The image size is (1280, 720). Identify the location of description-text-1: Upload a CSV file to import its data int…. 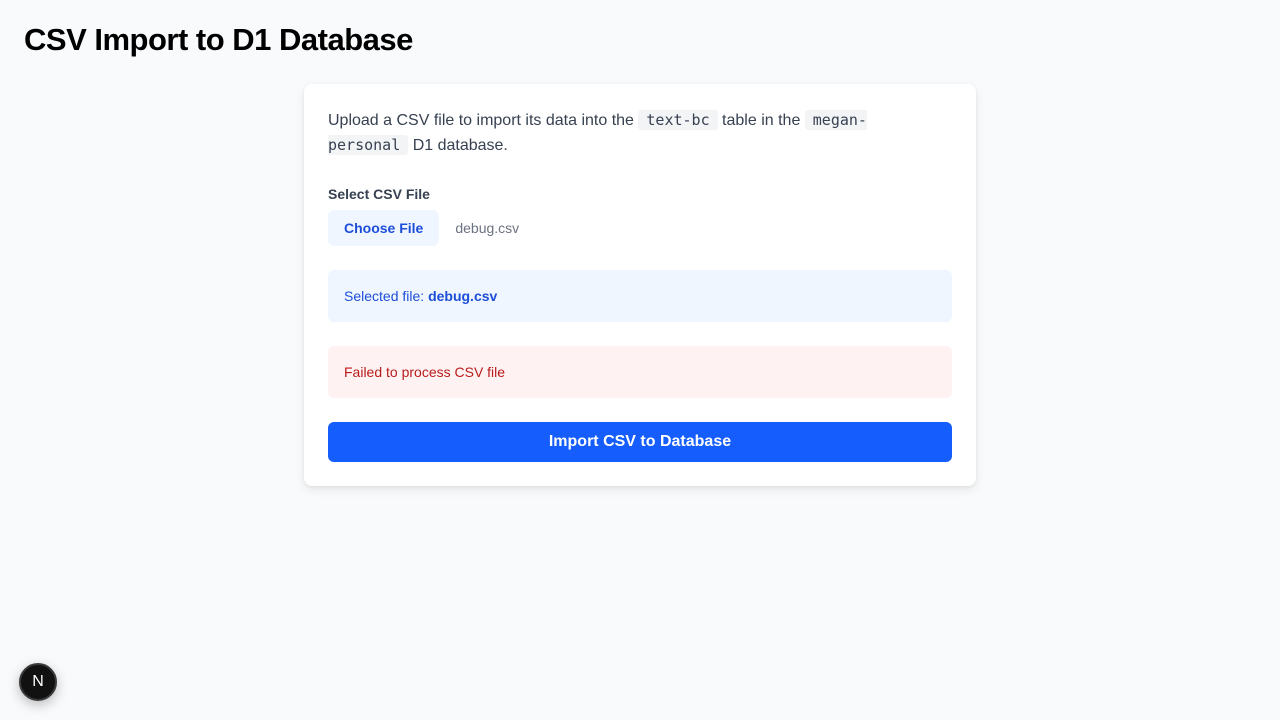
(483, 120).